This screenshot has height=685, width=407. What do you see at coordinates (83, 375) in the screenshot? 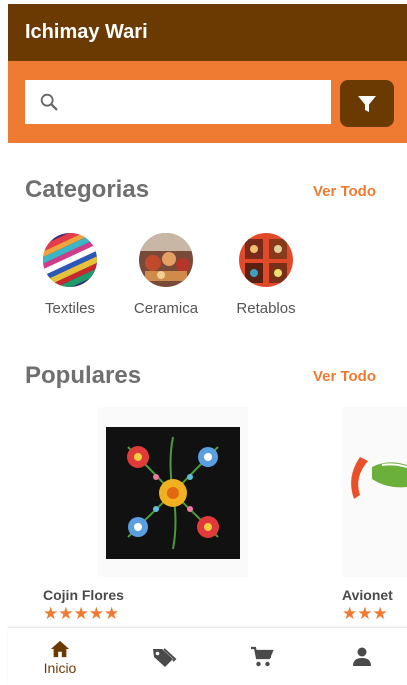
I see `popular-title: Populares` at bounding box center [83, 375].